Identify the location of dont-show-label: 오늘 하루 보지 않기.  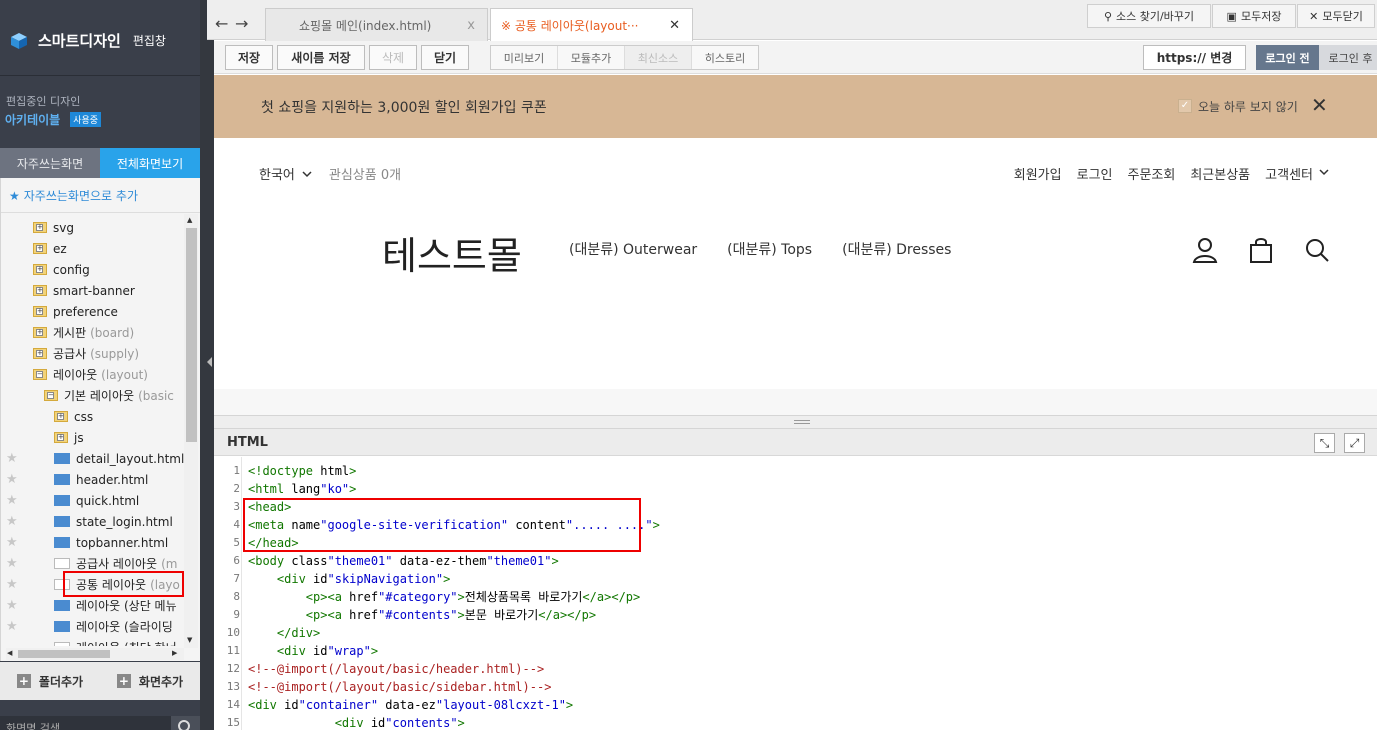
(1248, 106).